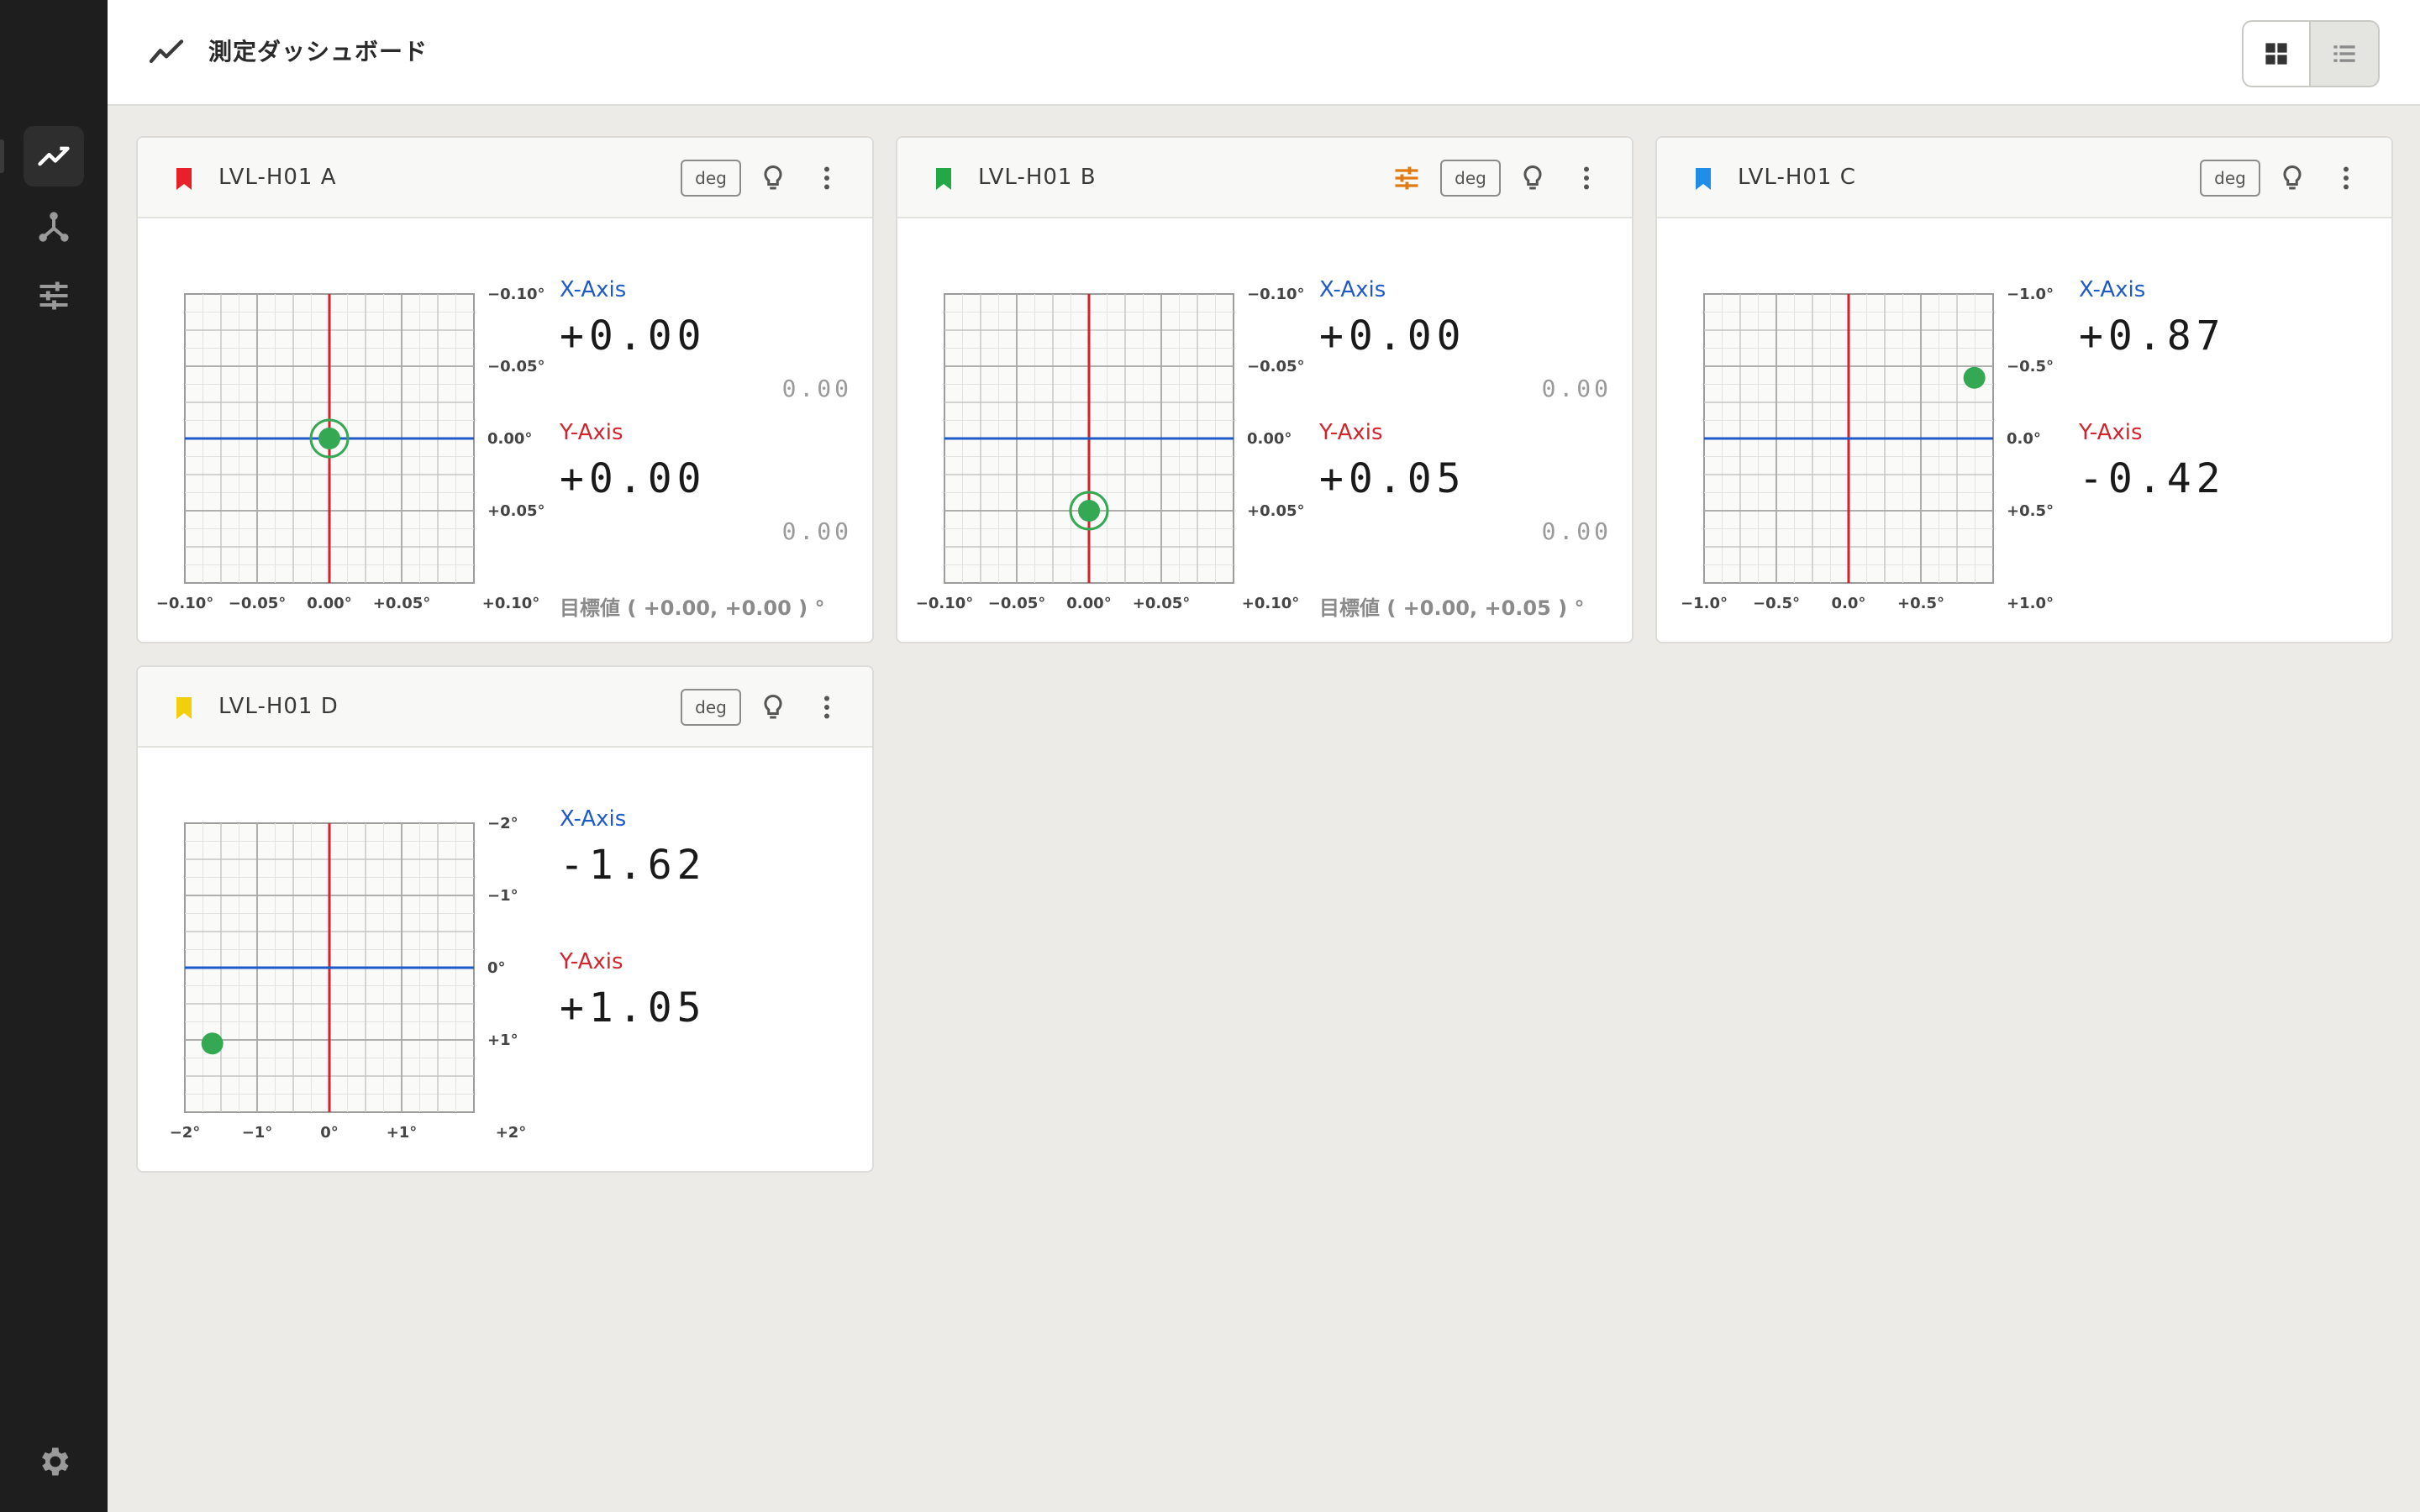 This screenshot has width=2420, height=1512. I want to click on card-header: LVL-H01 B deg, so click(1264, 178).